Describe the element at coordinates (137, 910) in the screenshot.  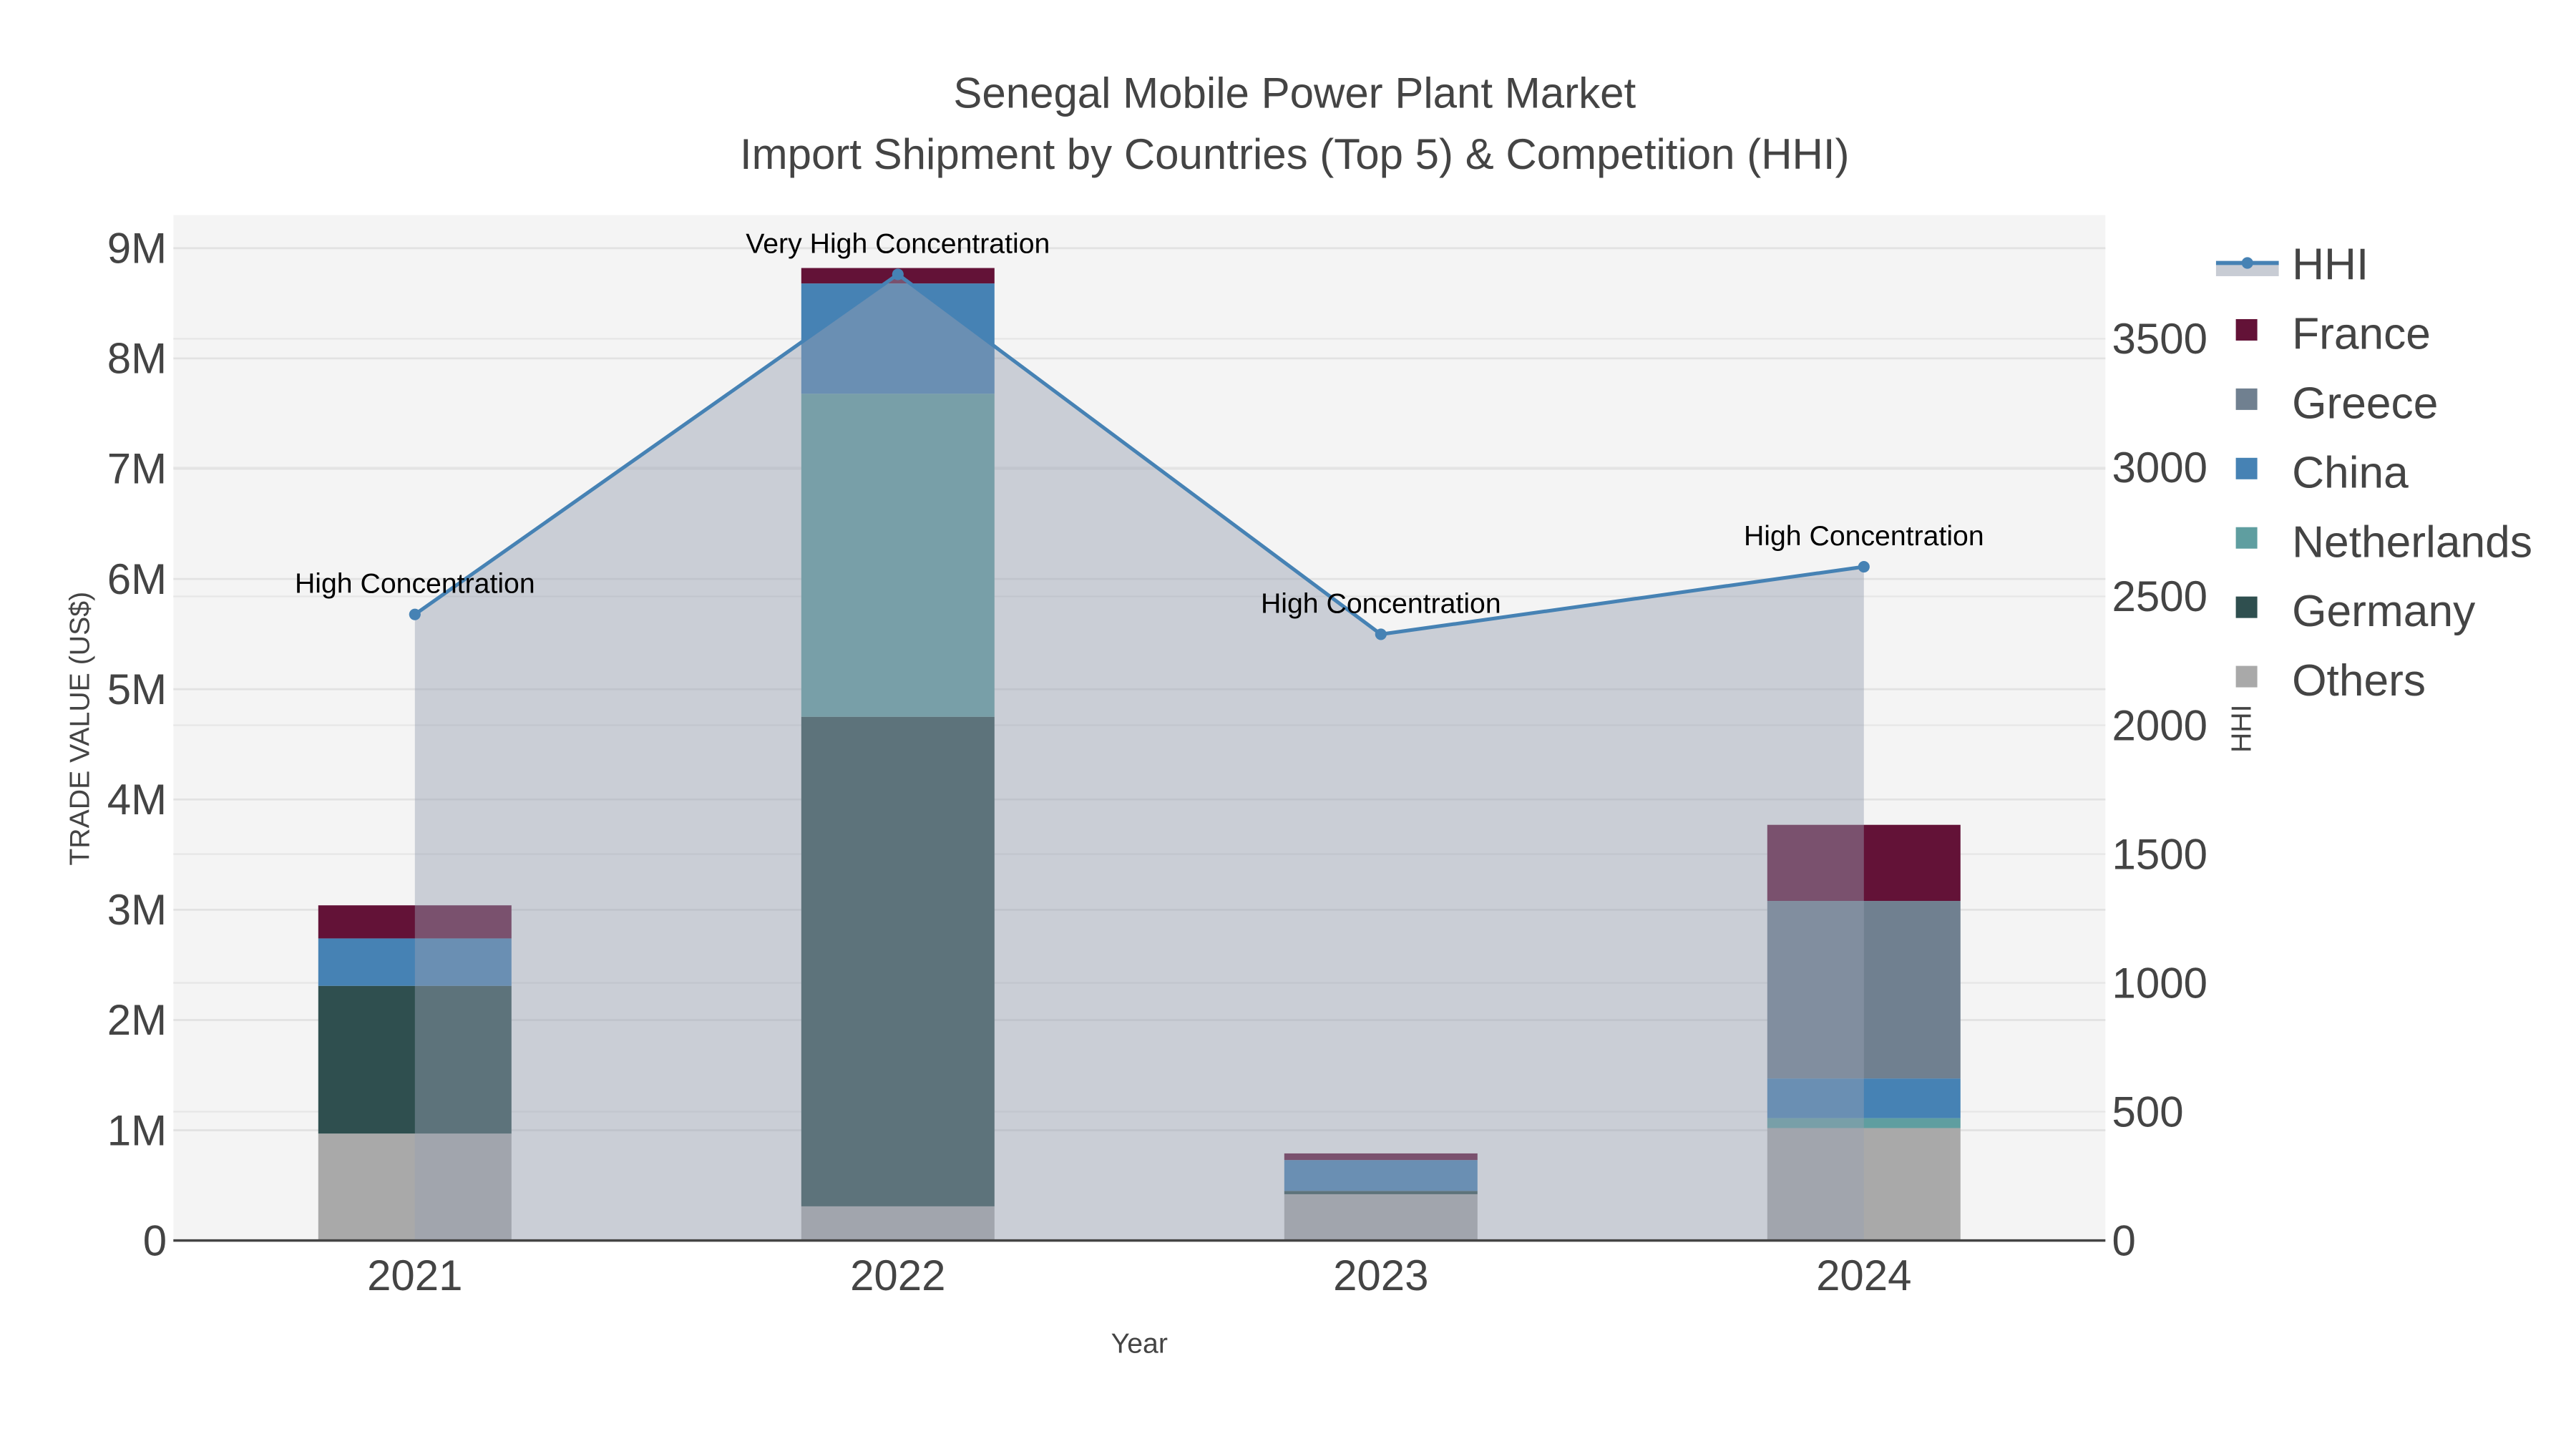
I see `y-tick-label: 3M` at that location.